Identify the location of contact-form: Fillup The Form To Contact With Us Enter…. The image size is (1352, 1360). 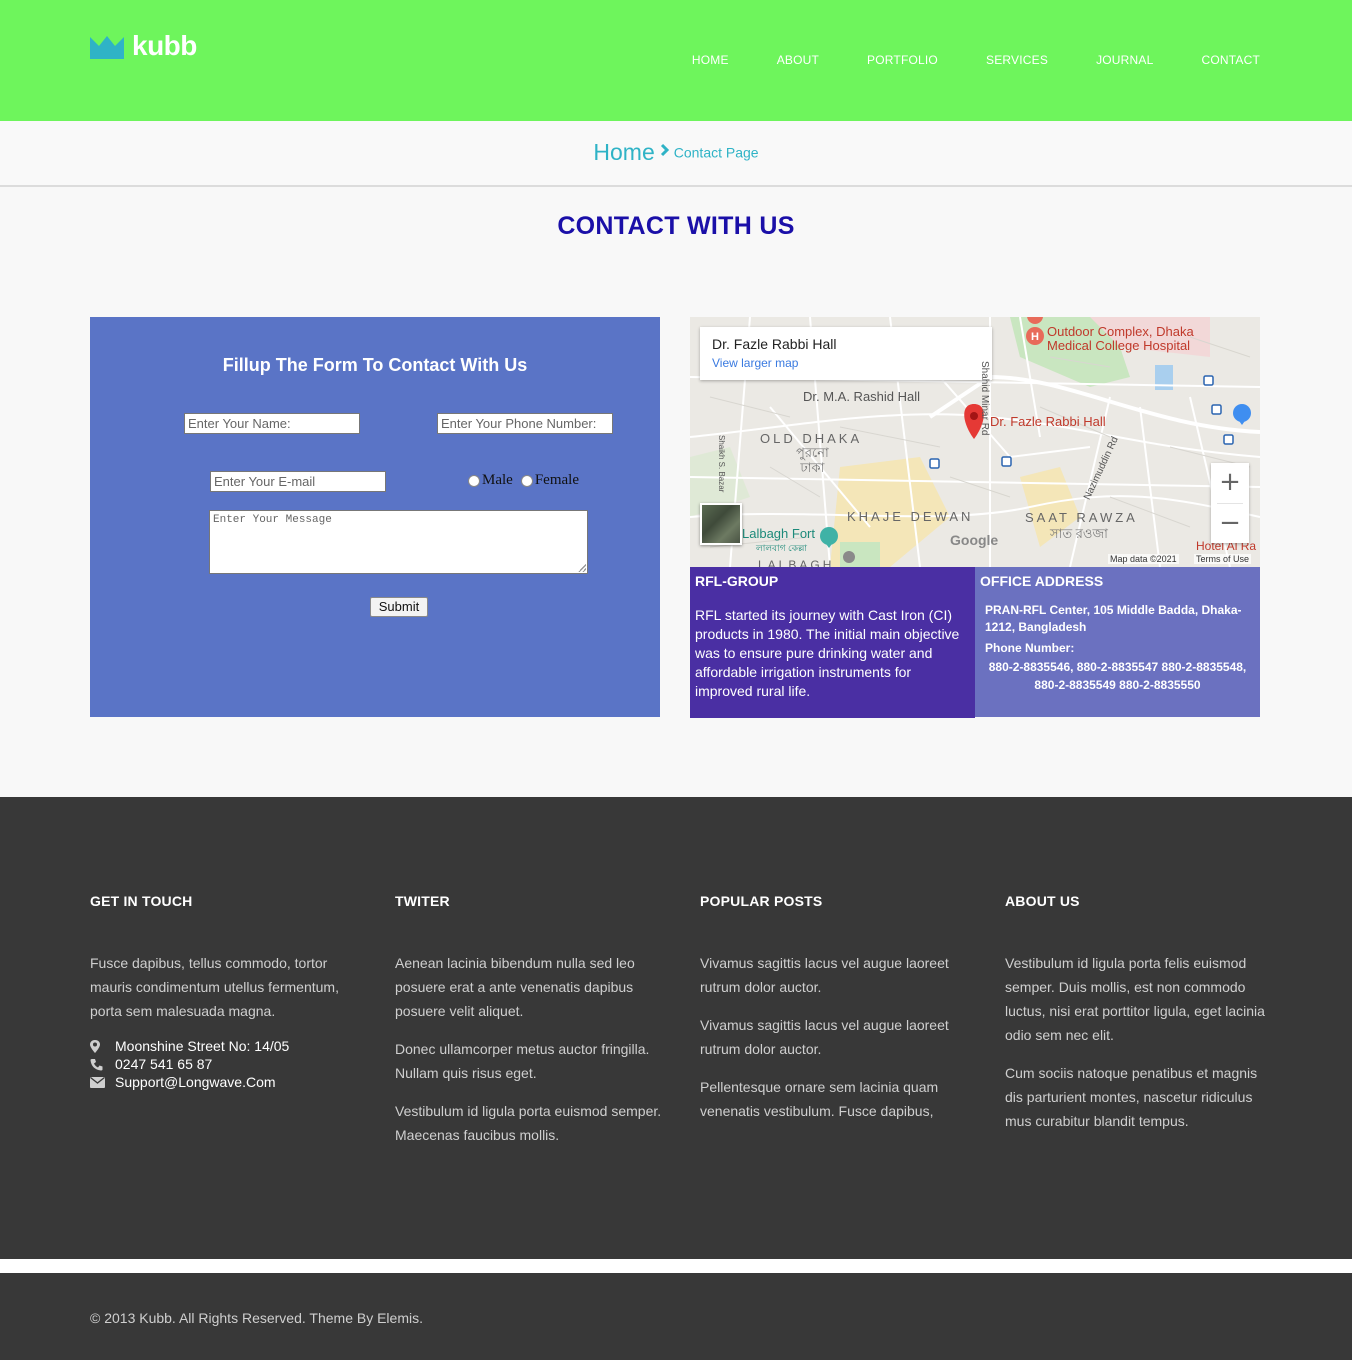
(375, 517).